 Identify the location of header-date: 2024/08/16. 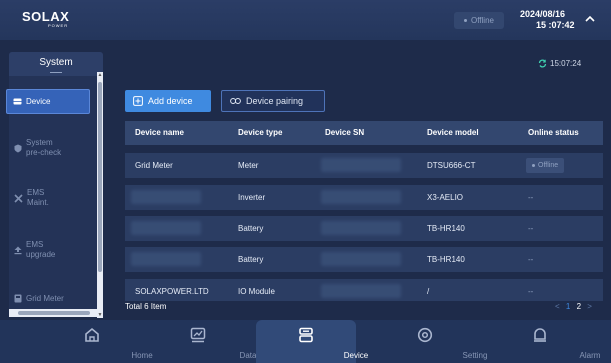
(543, 14).